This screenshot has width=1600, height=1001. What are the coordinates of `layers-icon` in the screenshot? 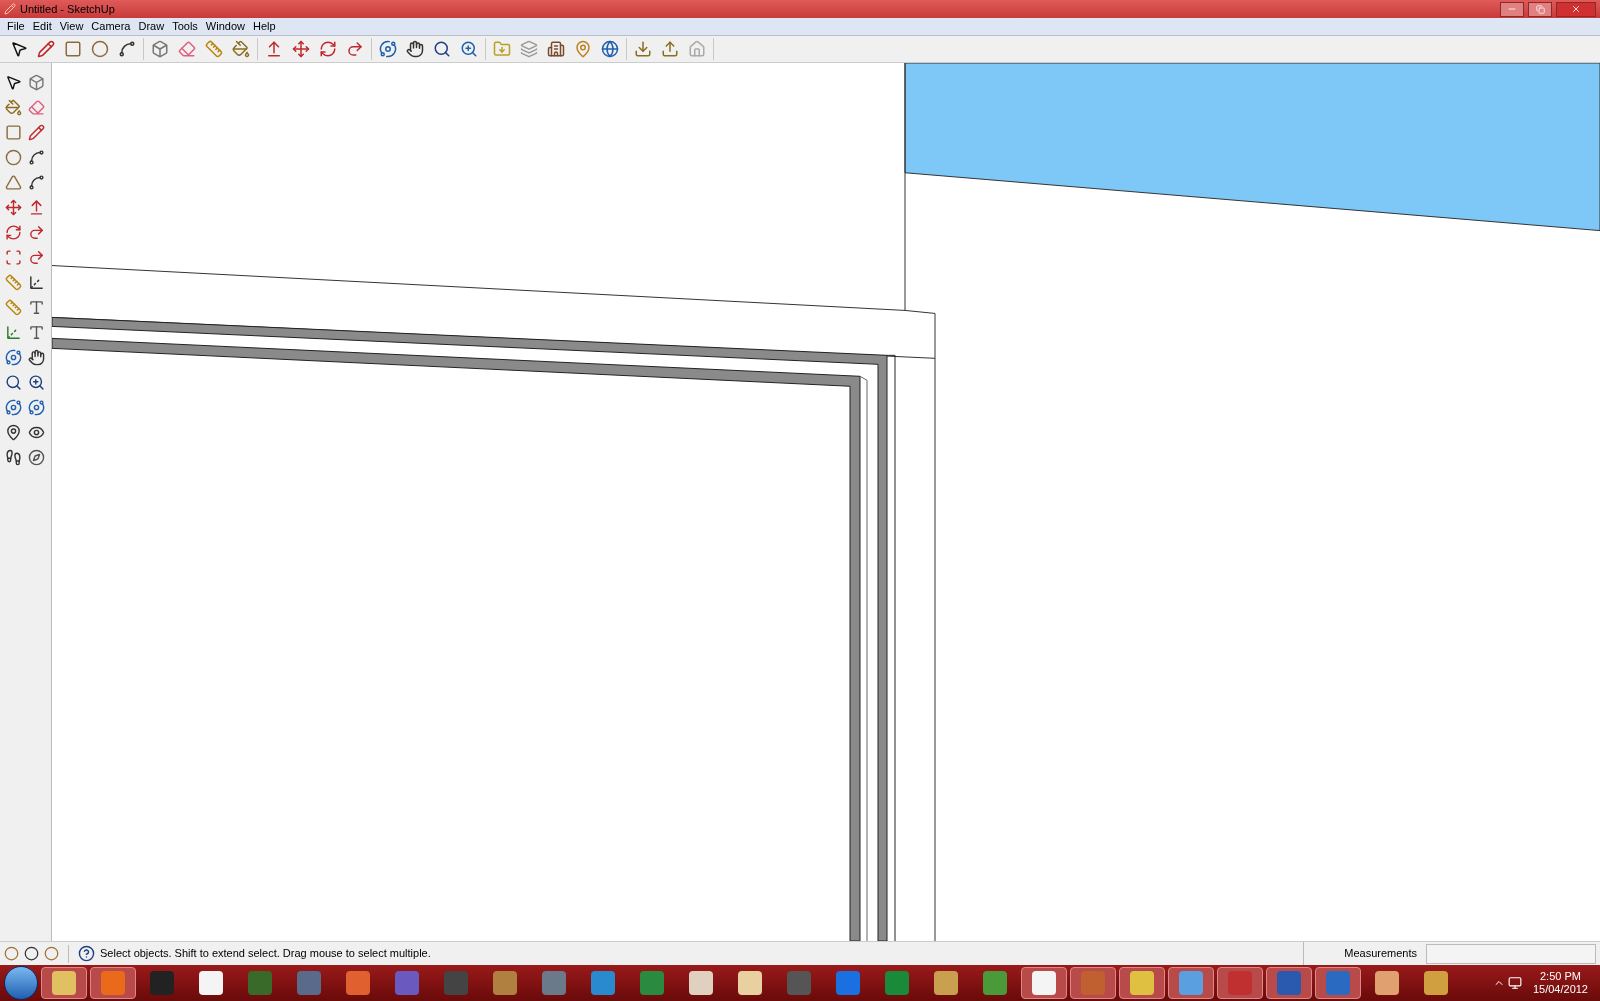 It's located at (529, 49).